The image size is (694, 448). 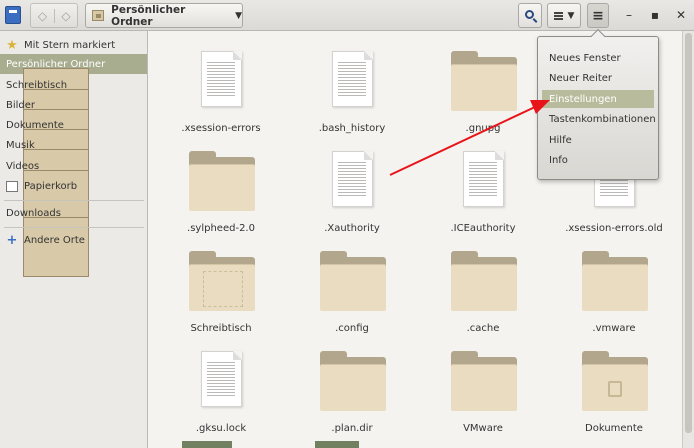 I want to click on plus-icon: +, so click(x=12, y=240).